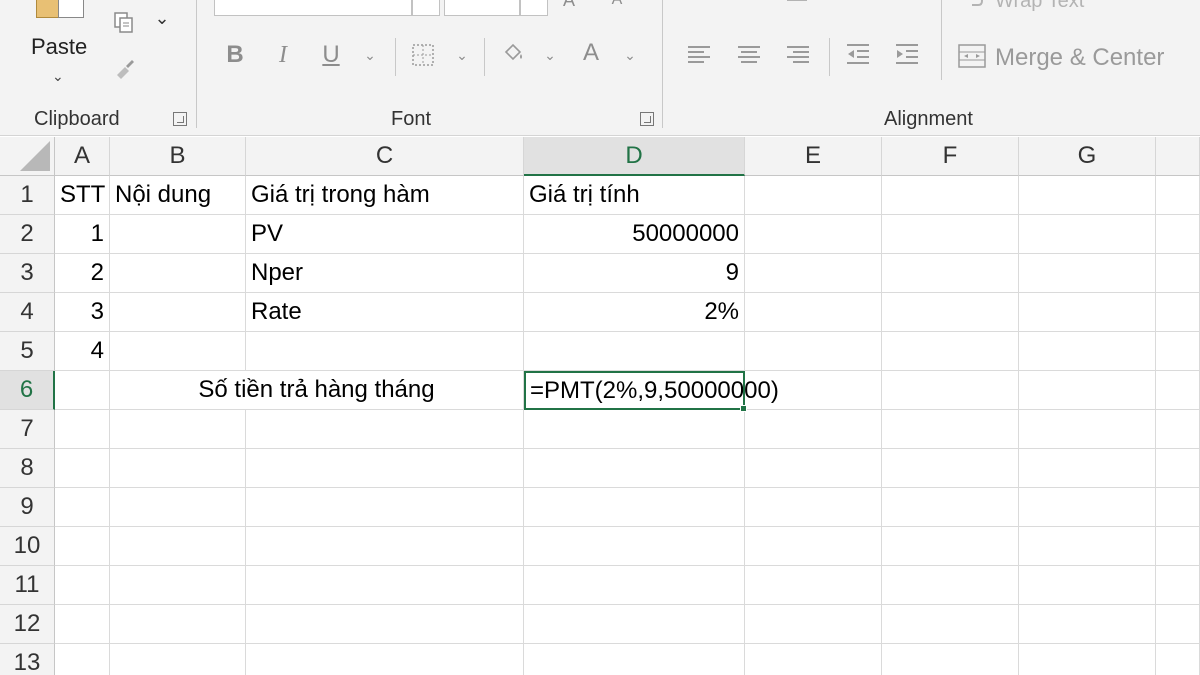 This screenshot has width=1200, height=675. I want to click on cell-f13, so click(950, 659).